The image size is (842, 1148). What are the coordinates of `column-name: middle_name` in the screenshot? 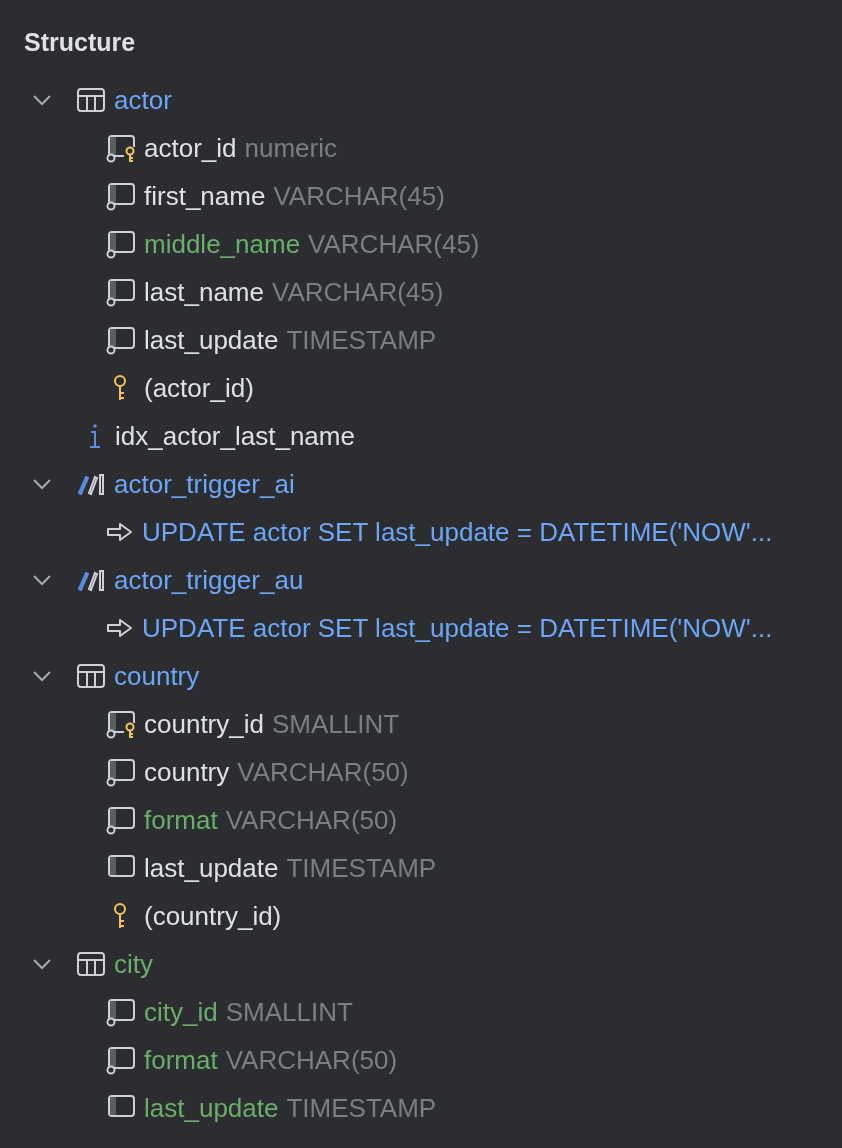 It's located at (222, 244).